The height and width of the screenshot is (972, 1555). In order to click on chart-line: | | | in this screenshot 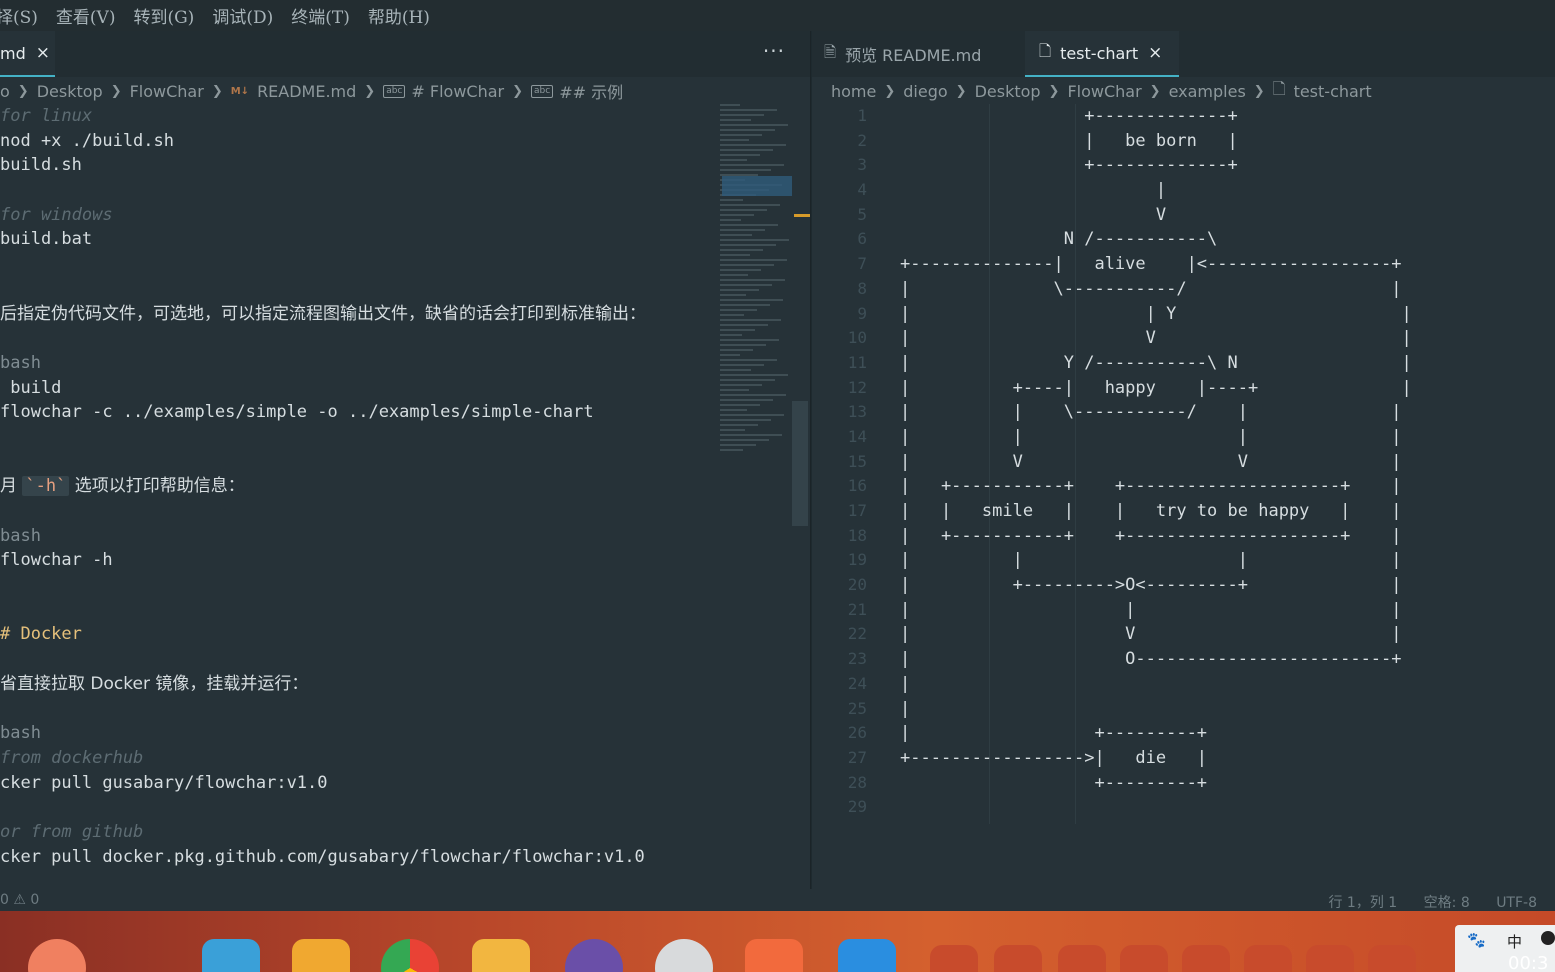, I will do `click(1151, 609)`.